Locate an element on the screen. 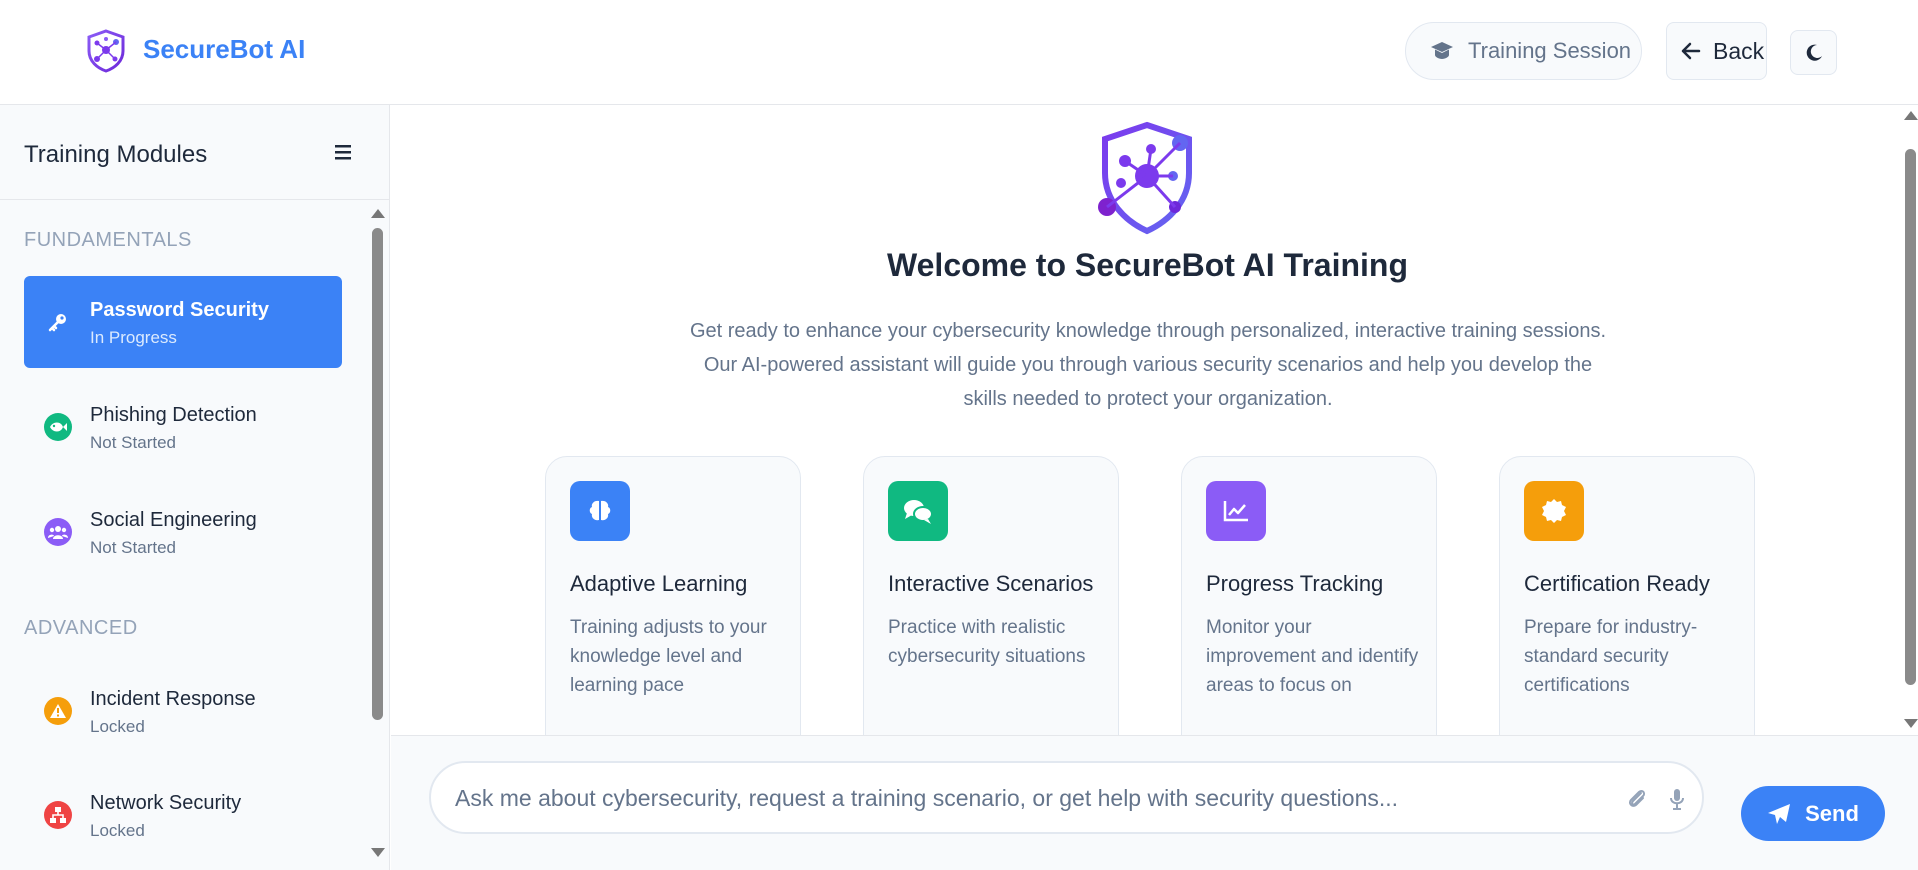 Image resolution: width=1918 pixels, height=870 pixels. paperclip-icon is located at coordinates (1637, 799).